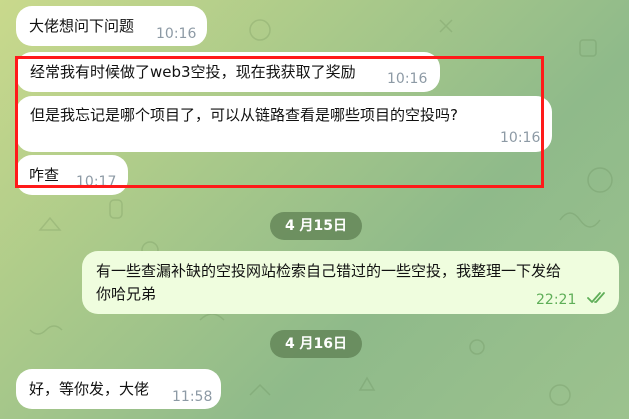 This screenshot has width=629, height=419. I want to click on message-text-line1: 有一些查漏补缺的空投网站检索自己错过的一些空投，我整理一下发给, so click(329, 271).